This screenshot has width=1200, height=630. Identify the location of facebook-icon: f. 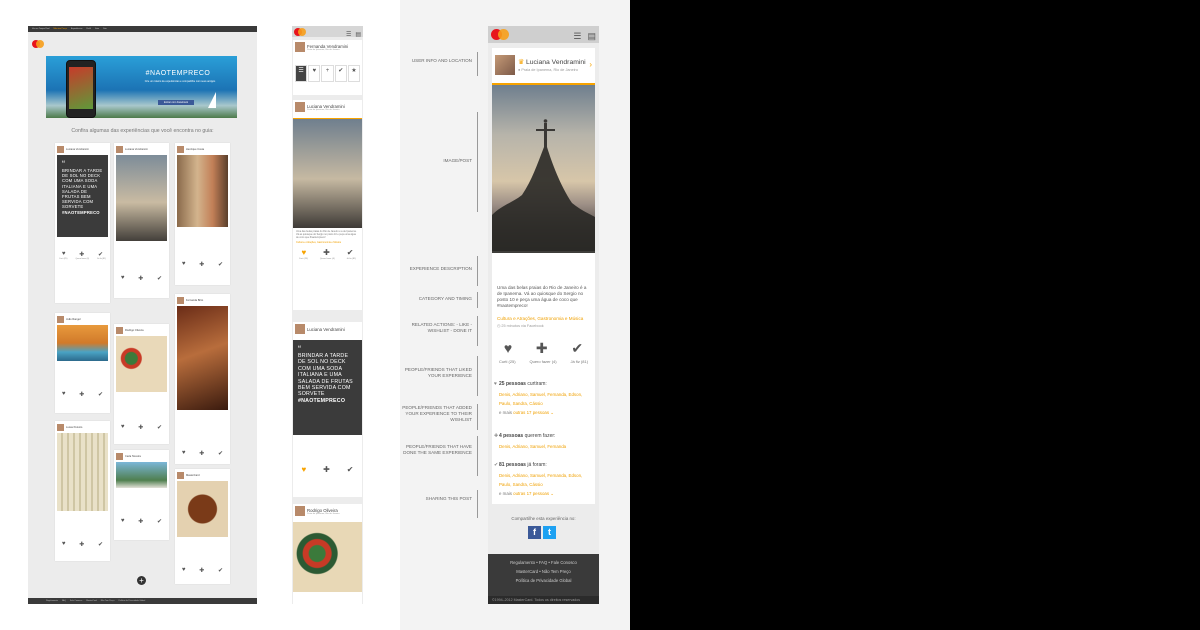
(534, 532).